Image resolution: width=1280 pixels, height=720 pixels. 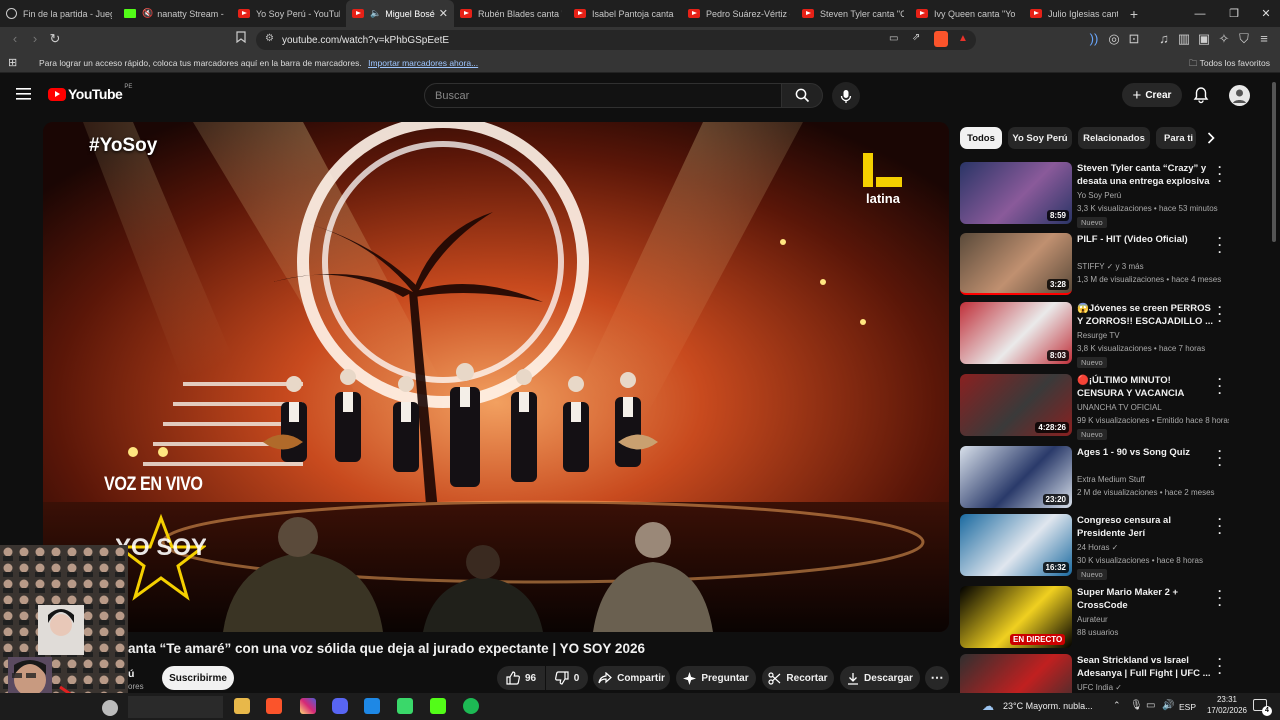 What do you see at coordinates (1016, 264) in the screenshot?
I see `video-thumbnail: 3:28` at bounding box center [1016, 264].